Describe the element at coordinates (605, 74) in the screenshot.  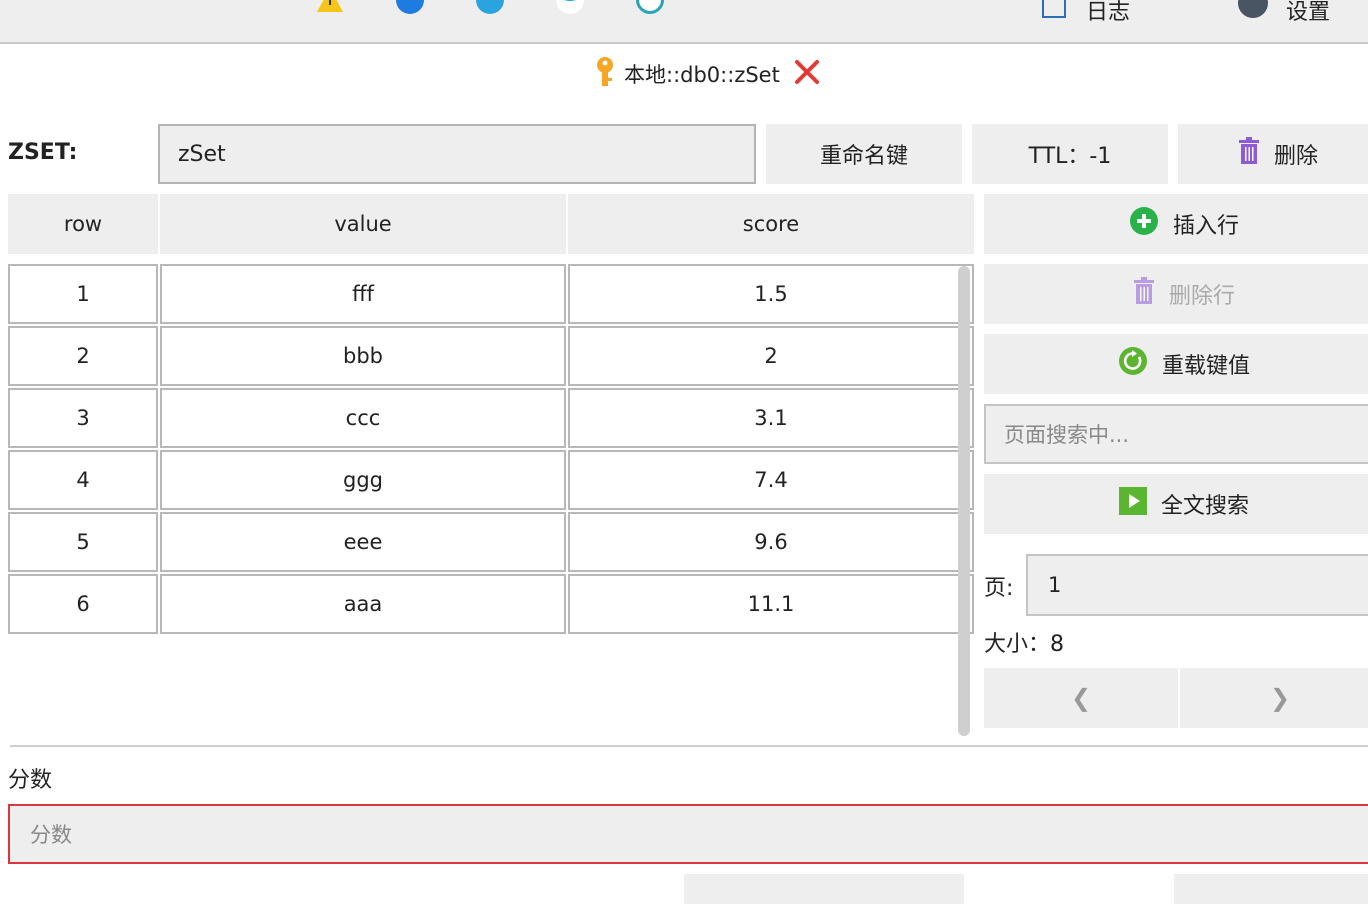
I see `key-icon` at that location.